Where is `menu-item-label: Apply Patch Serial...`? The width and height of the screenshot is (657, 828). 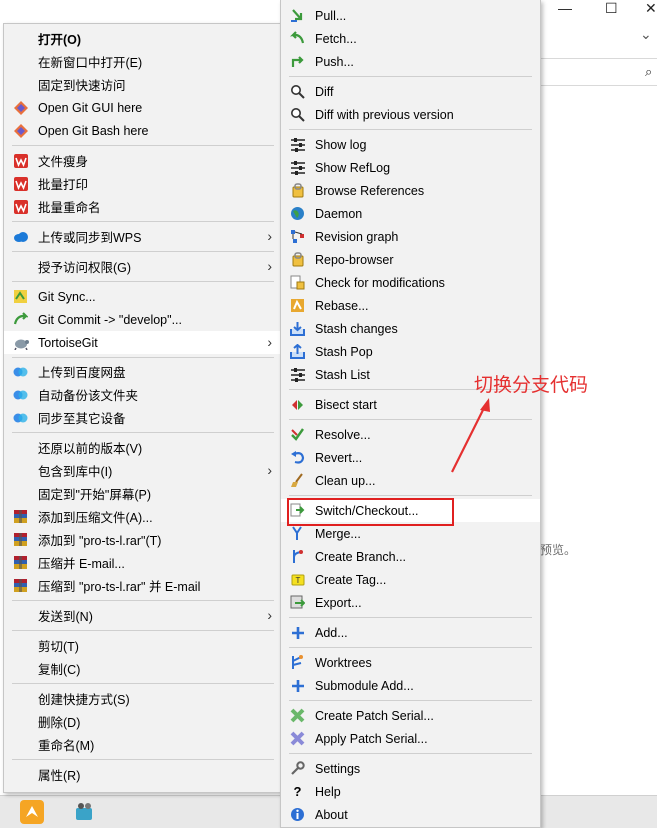
menu-item-label: Apply Patch Serial... is located at coordinates (371, 738).